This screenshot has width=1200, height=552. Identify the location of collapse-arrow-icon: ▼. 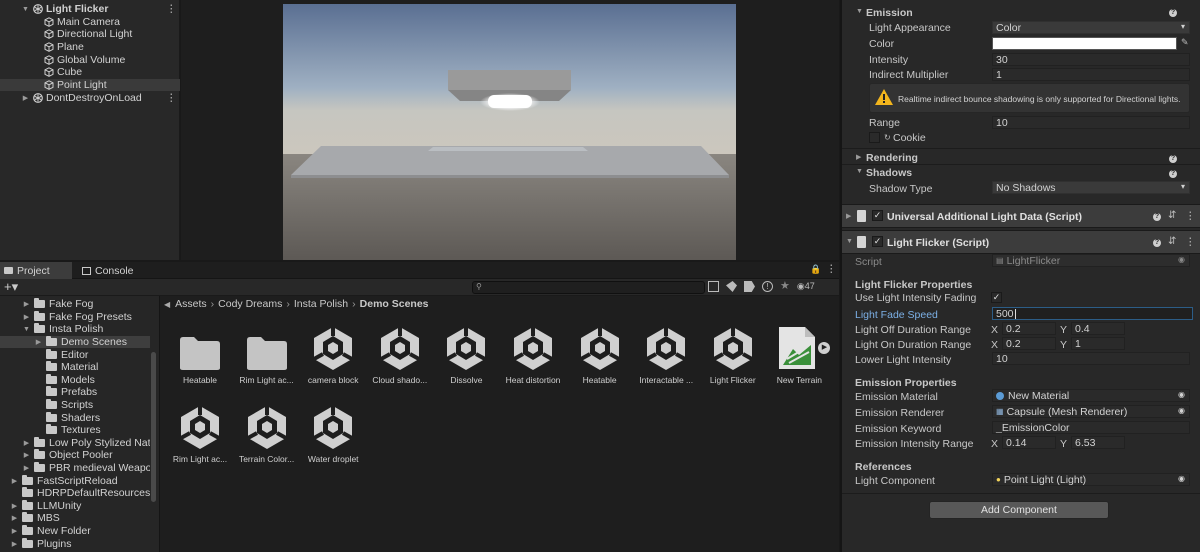
(25, 9).